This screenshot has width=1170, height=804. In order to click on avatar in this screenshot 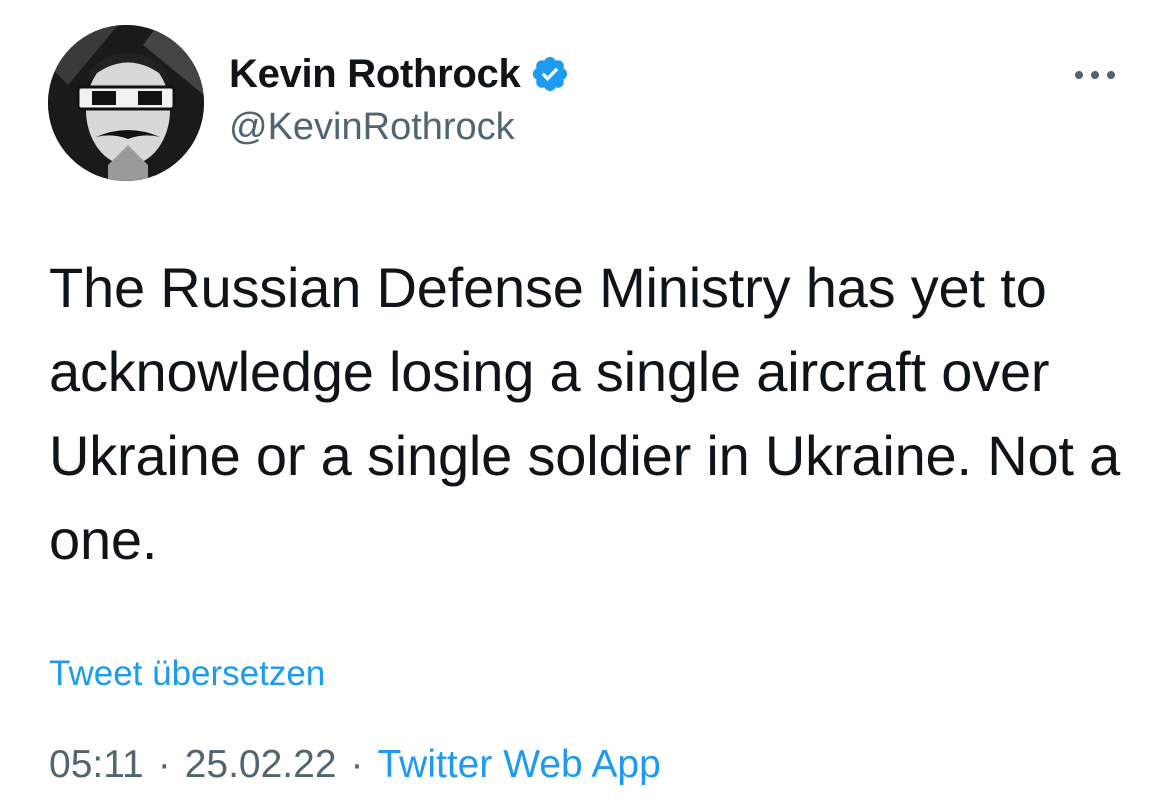, I will do `click(126, 103)`.